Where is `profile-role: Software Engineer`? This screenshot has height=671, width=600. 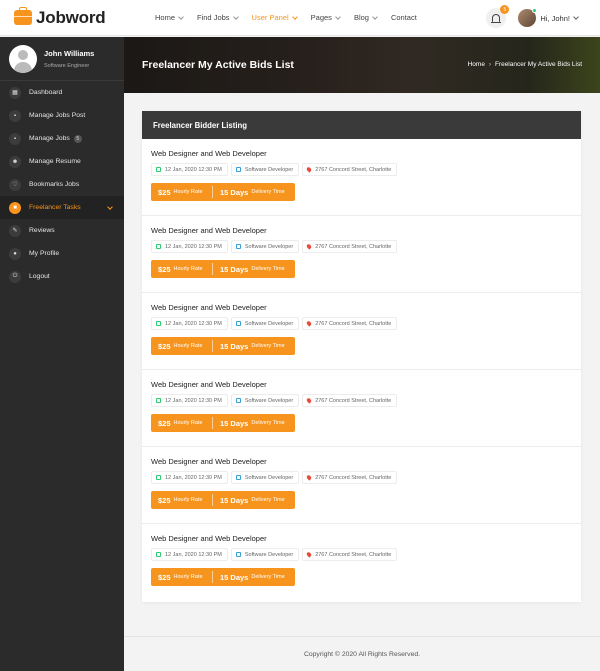 profile-role: Software Engineer is located at coordinates (67, 65).